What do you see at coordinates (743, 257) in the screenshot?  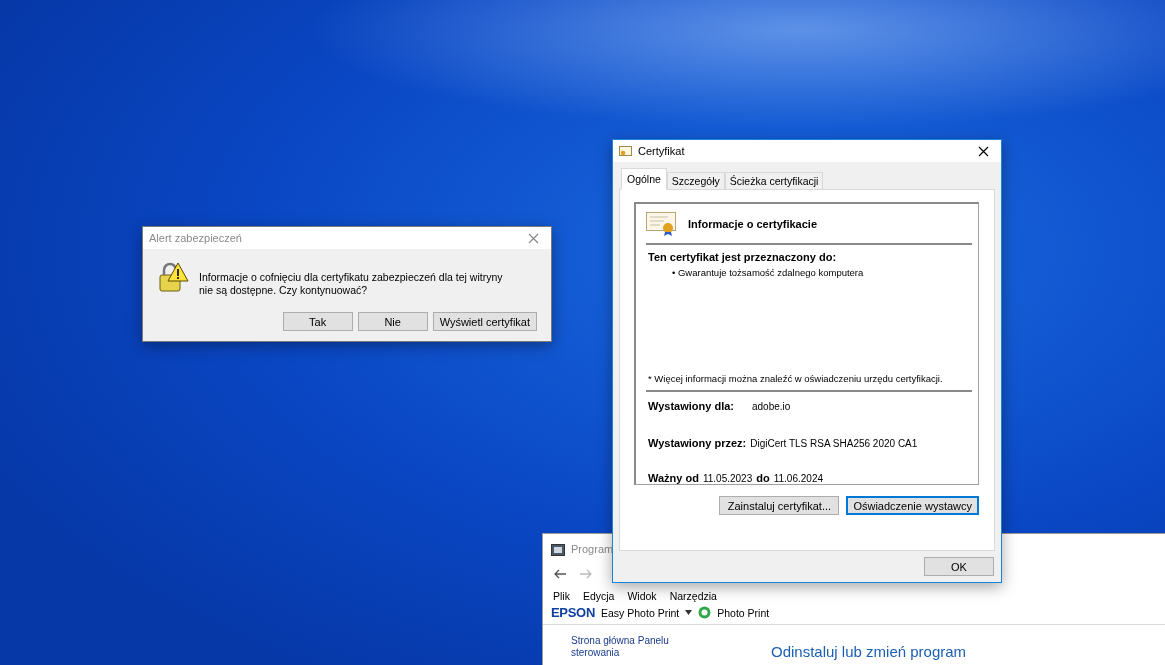 I see `purpose-heading: Ten certyfikat jest przeznaczony do:` at bounding box center [743, 257].